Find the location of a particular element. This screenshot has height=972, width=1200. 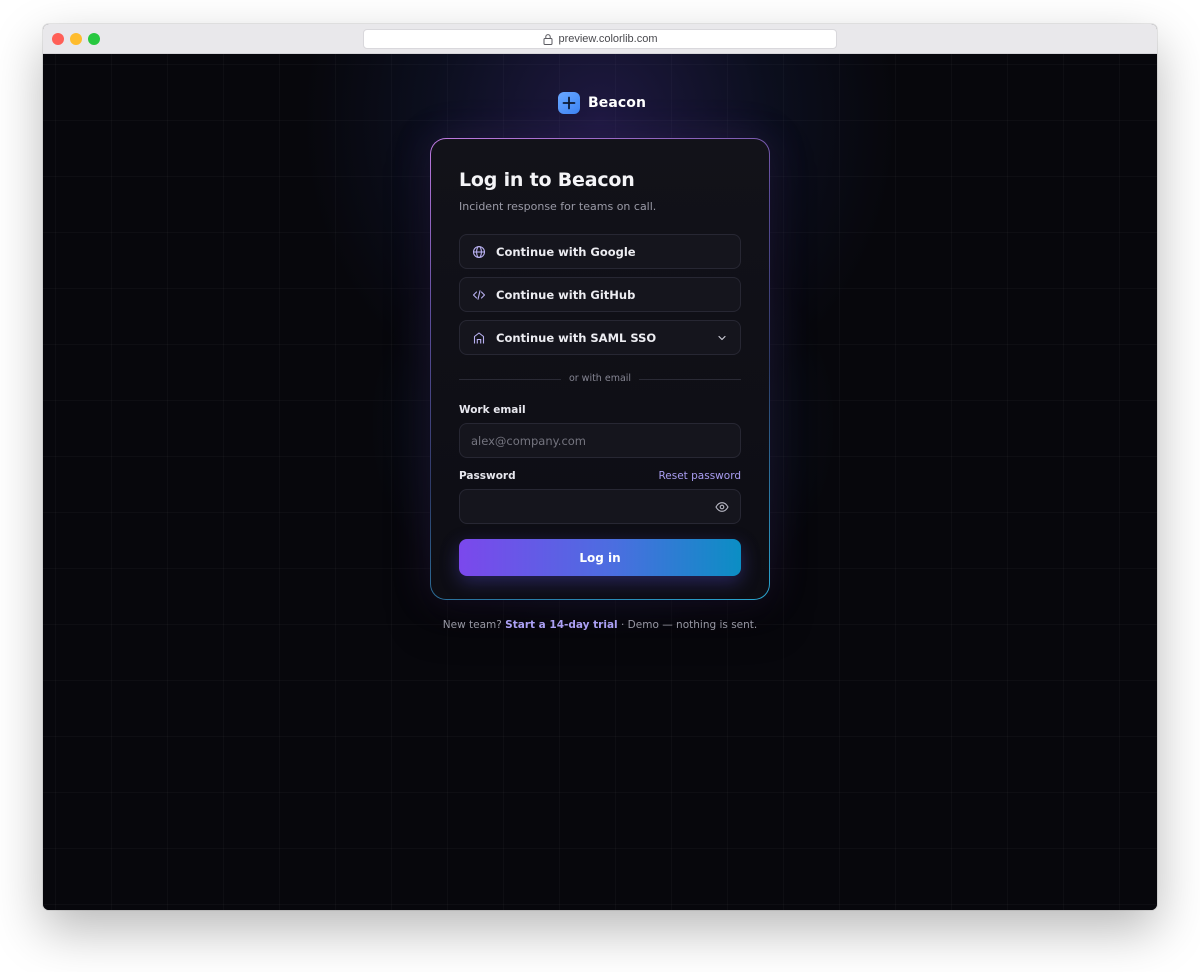

continue-with-google-button: Continue with Google is located at coordinates (600, 251).